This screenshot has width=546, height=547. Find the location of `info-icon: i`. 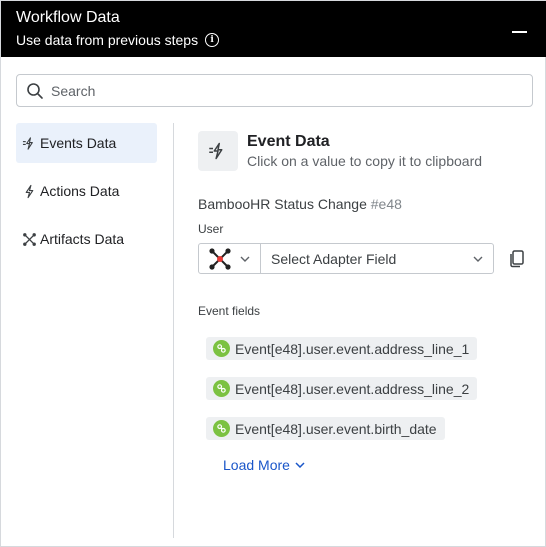

info-icon: i is located at coordinates (212, 40).